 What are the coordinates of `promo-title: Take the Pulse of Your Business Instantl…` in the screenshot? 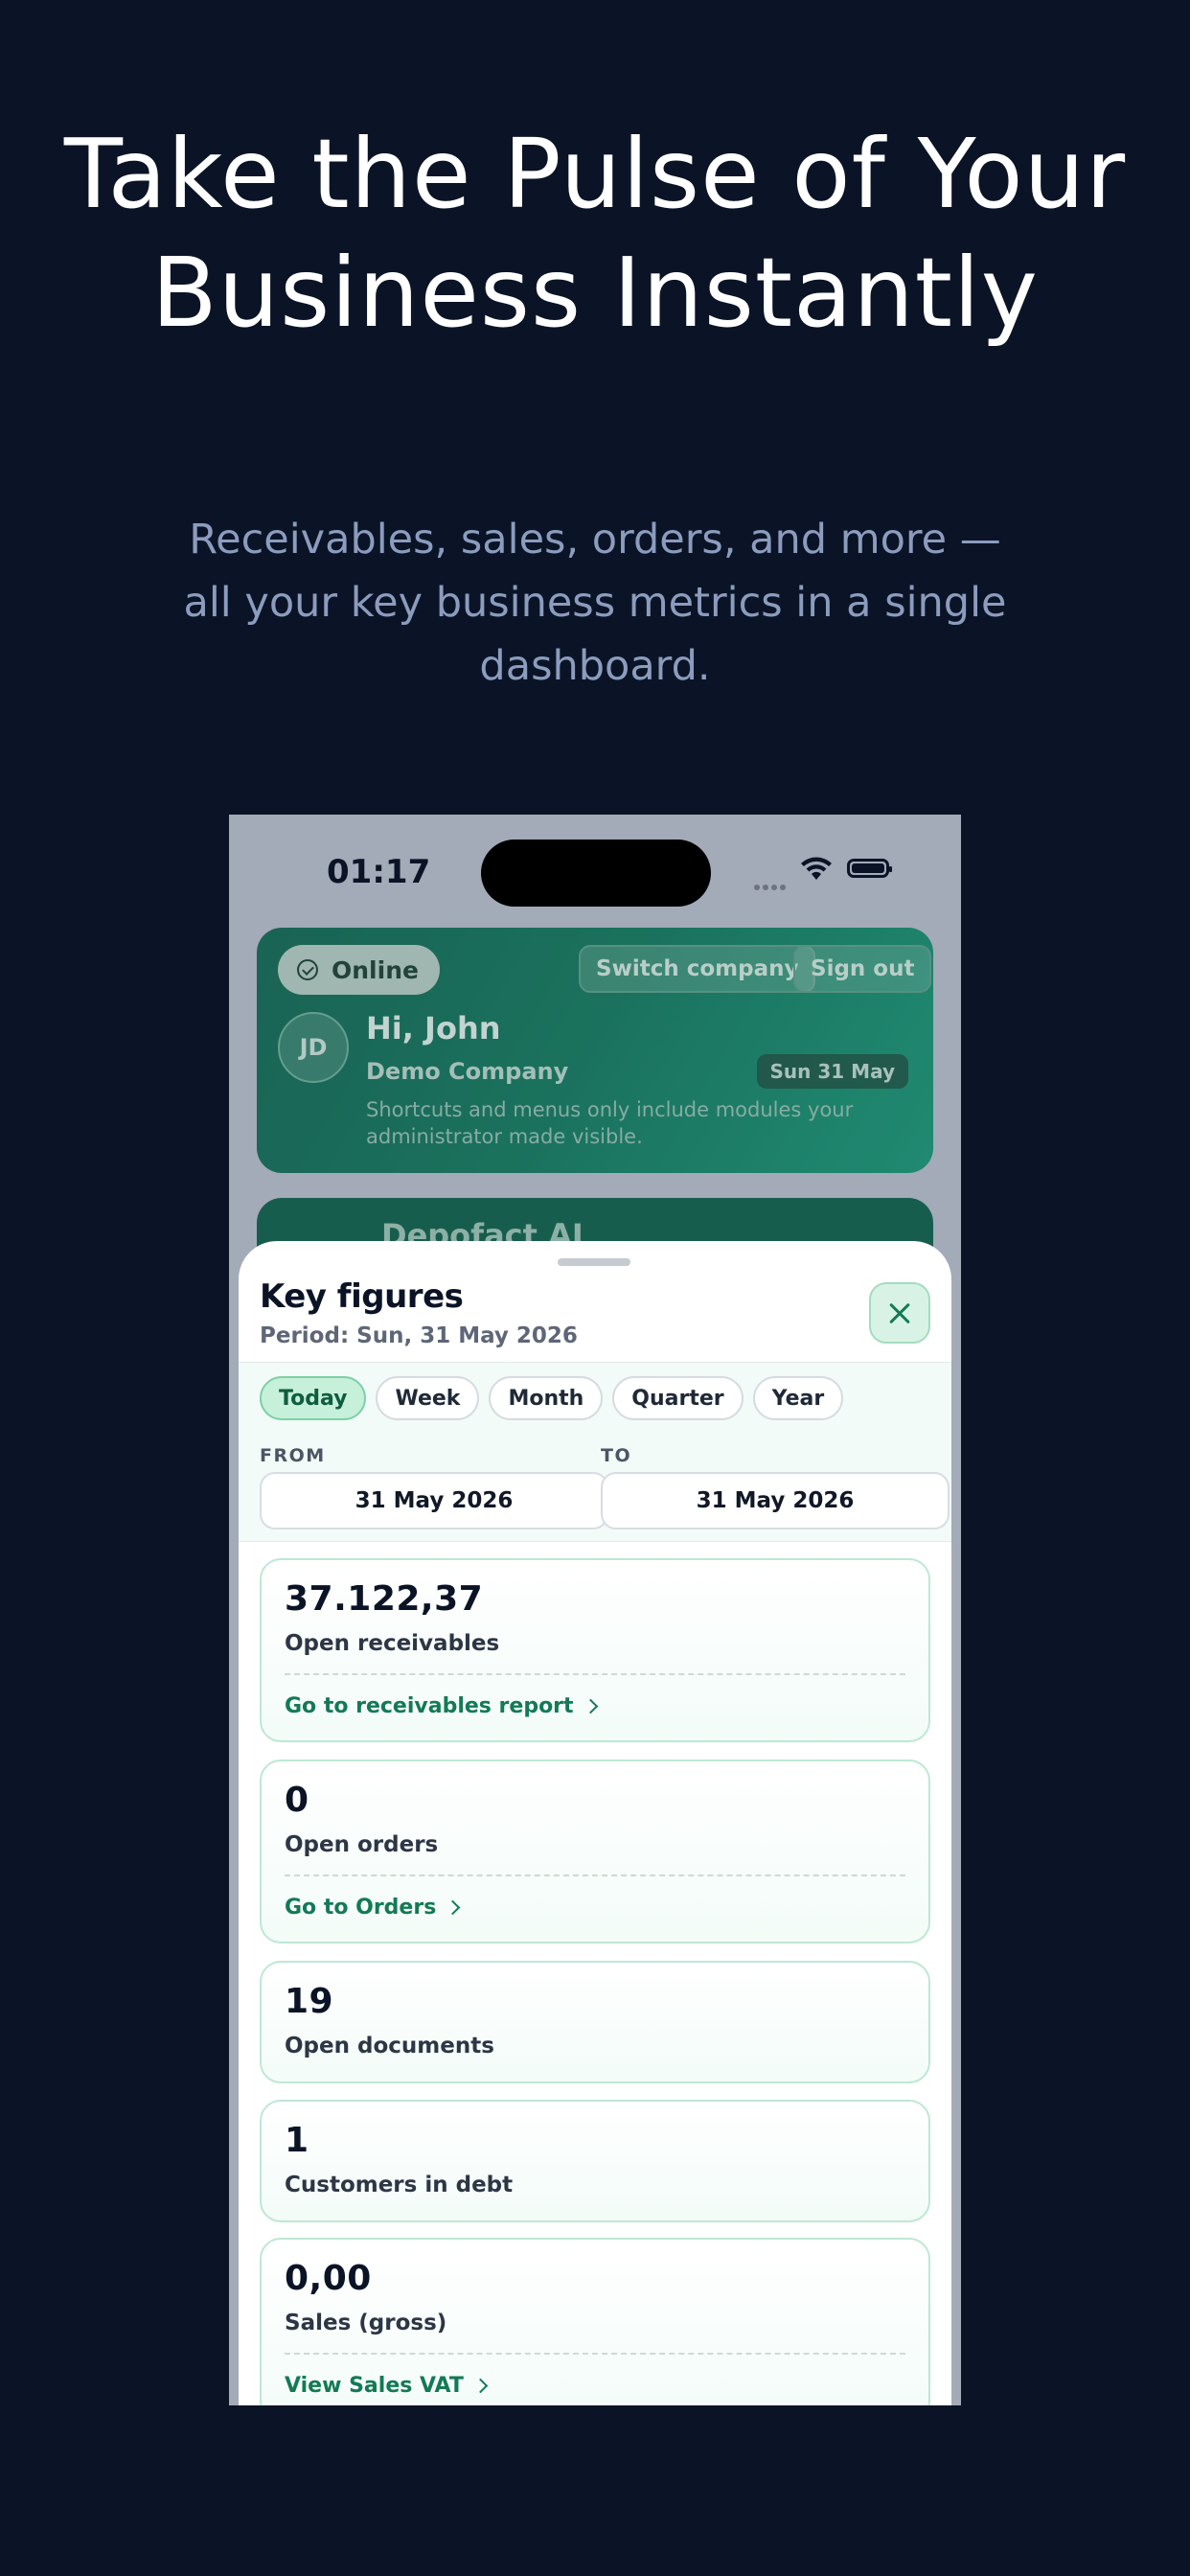 It's located at (595, 233).